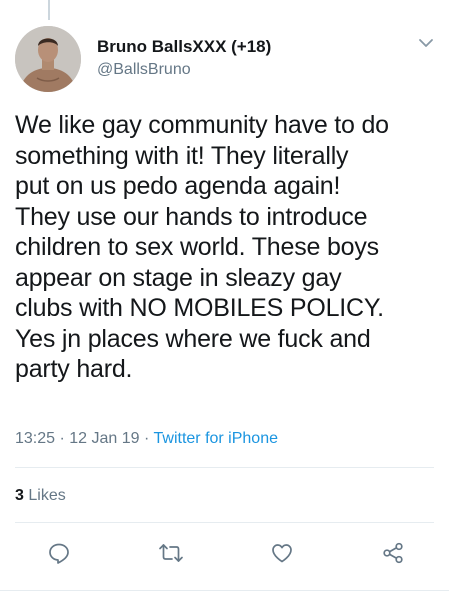 This screenshot has width=449, height=600. Describe the element at coordinates (202, 125) in the screenshot. I see `tweet-text-line: We like gay community have to do` at that location.